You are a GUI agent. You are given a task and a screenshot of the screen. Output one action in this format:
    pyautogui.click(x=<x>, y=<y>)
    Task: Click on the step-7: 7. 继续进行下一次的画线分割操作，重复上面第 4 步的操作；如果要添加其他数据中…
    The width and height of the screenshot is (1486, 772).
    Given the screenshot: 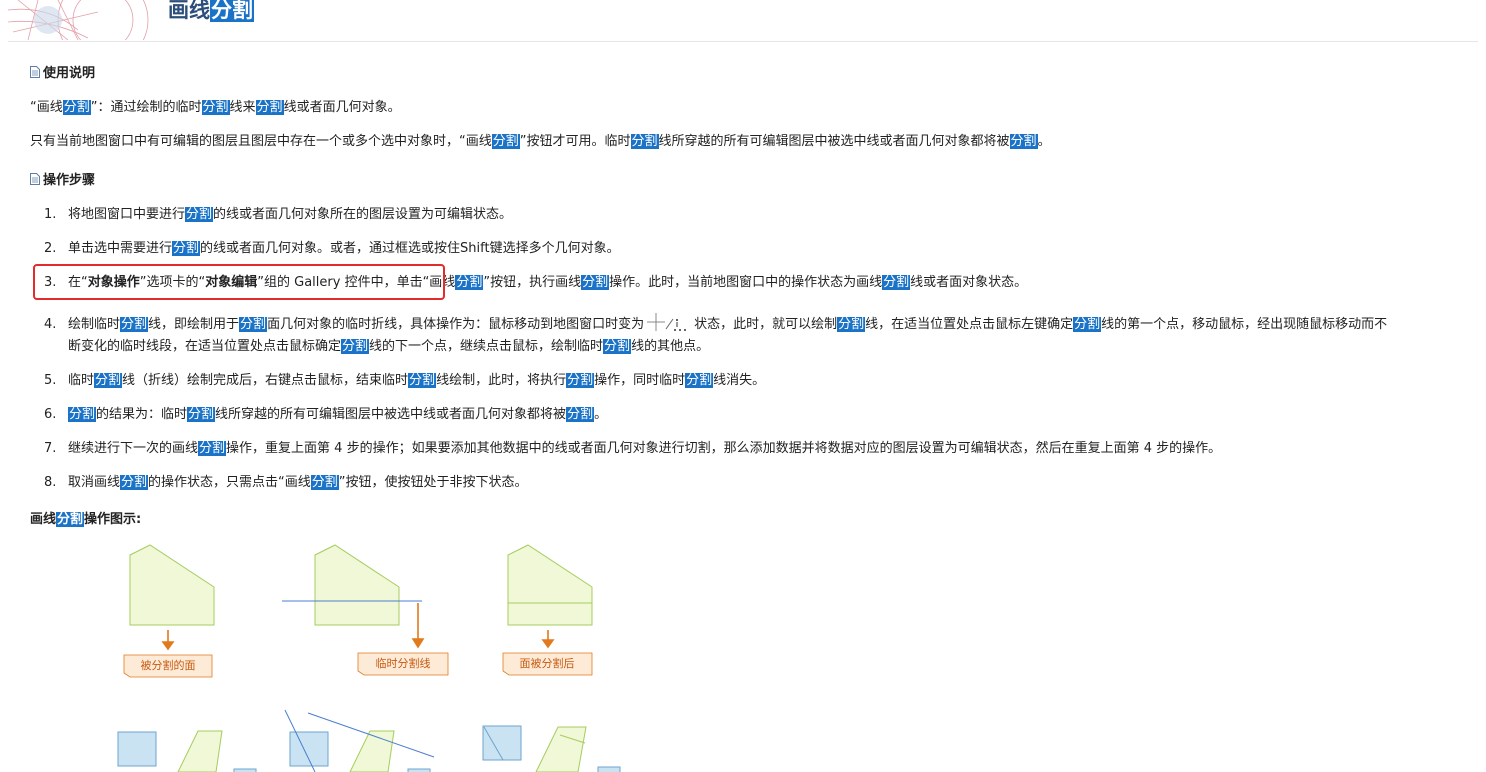 What is the action you would take?
    pyautogui.click(x=633, y=448)
    